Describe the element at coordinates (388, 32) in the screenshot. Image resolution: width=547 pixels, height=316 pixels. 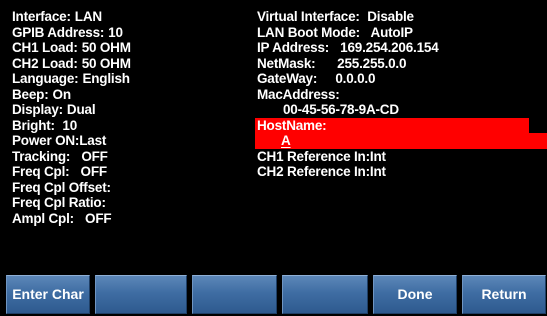
I see `lan-boot-mode-value: AutoIP` at that location.